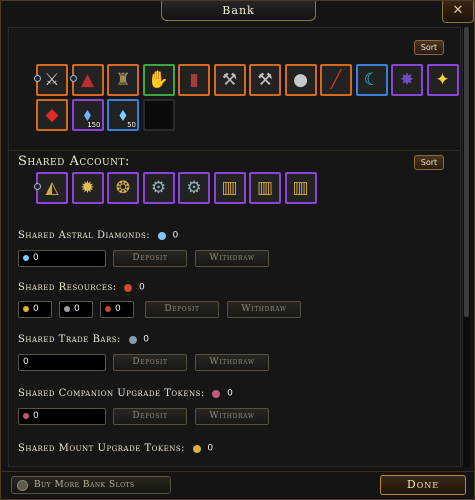 The image size is (475, 500). I want to click on trade-bars-value: 0, so click(26, 362).